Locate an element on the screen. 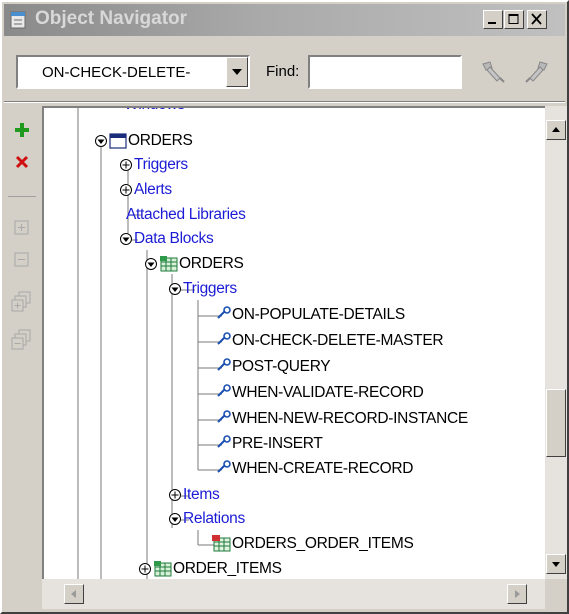 The width and height of the screenshot is (569, 614). window-title: Object Navigator is located at coordinates (111, 18).